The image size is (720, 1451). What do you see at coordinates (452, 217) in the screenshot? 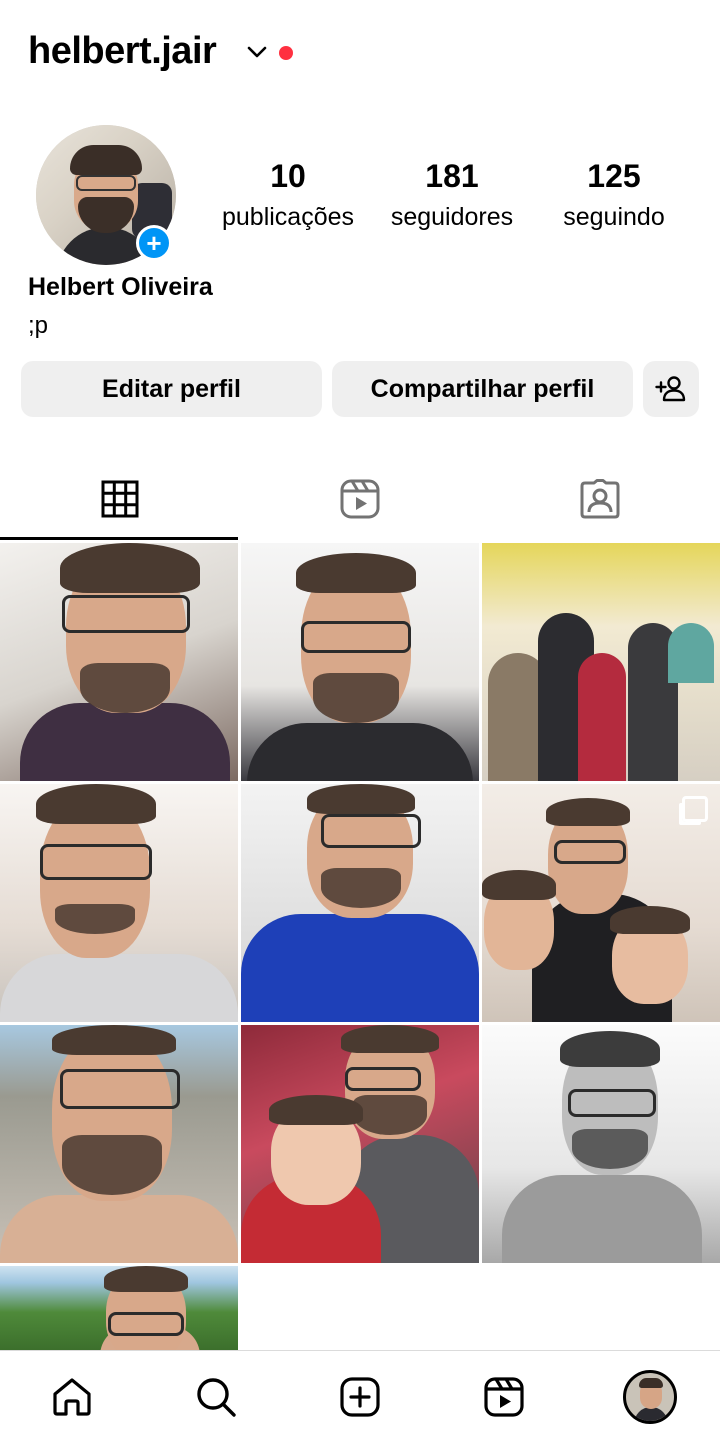
I see `followers-label: seguidores` at bounding box center [452, 217].